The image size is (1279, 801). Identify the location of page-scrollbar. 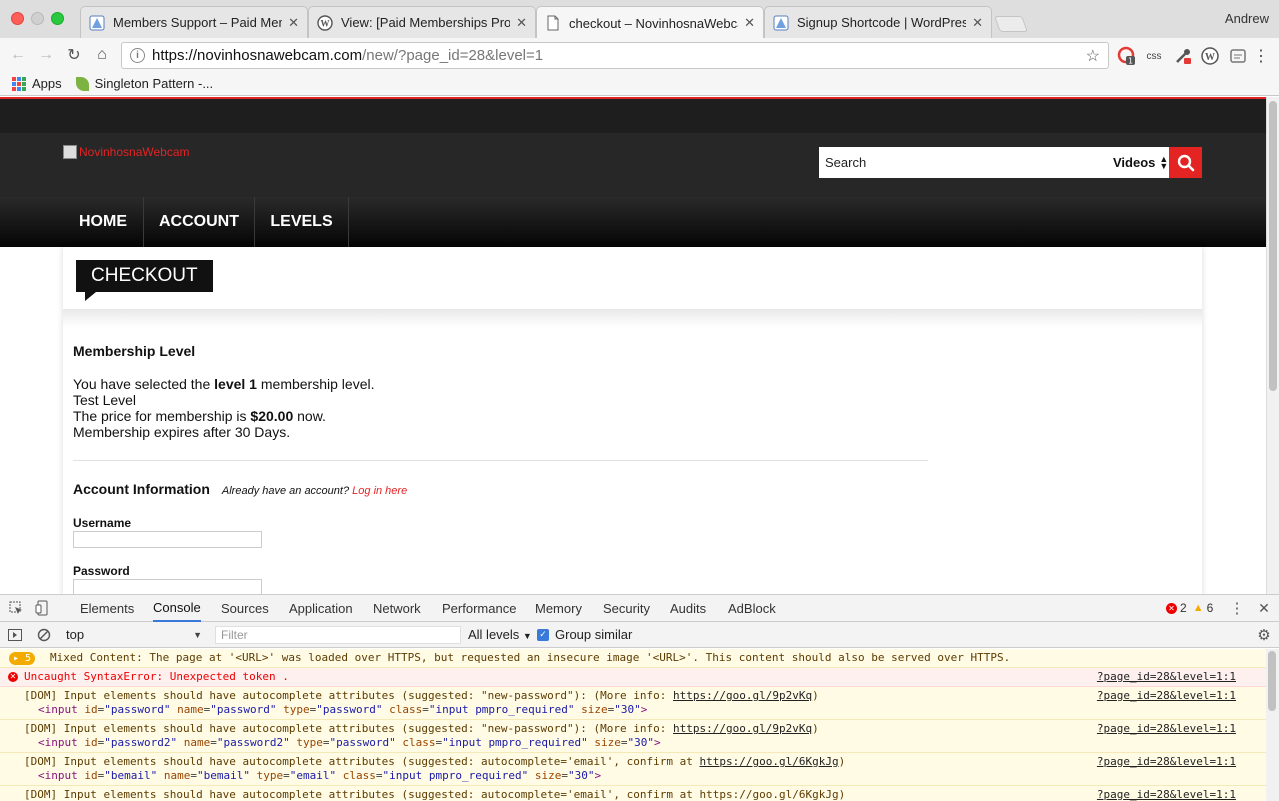
(1272, 345).